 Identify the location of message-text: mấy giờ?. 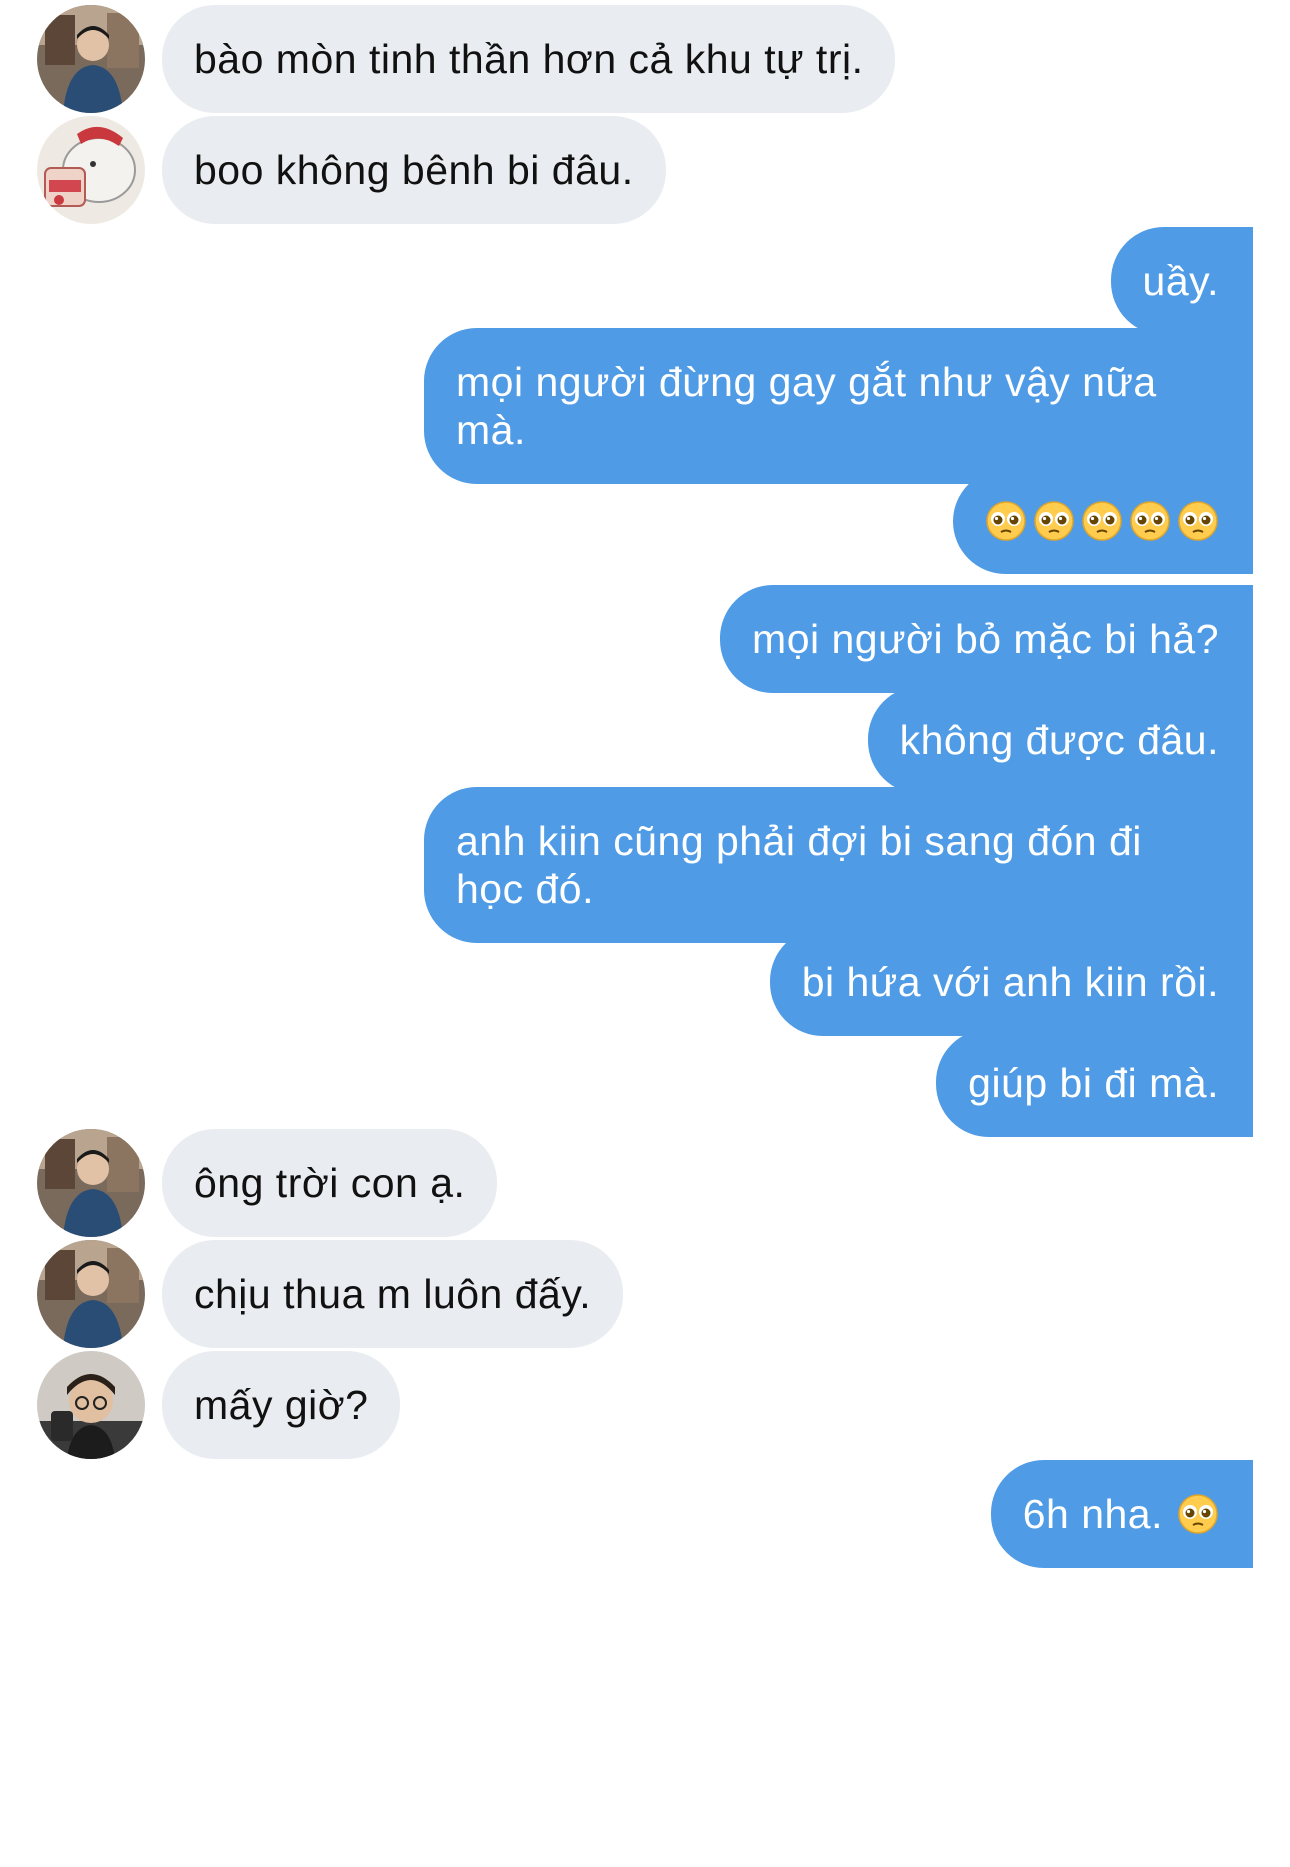
(281, 1405).